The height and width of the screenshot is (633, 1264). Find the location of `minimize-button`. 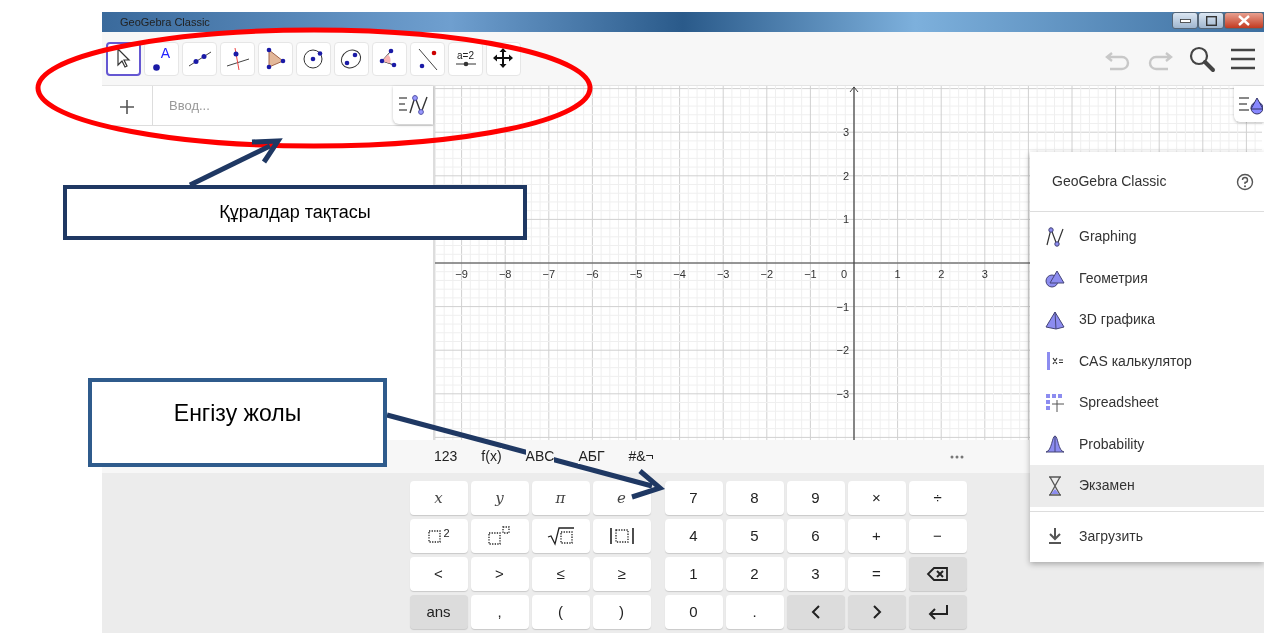

minimize-button is located at coordinates (1185, 20).